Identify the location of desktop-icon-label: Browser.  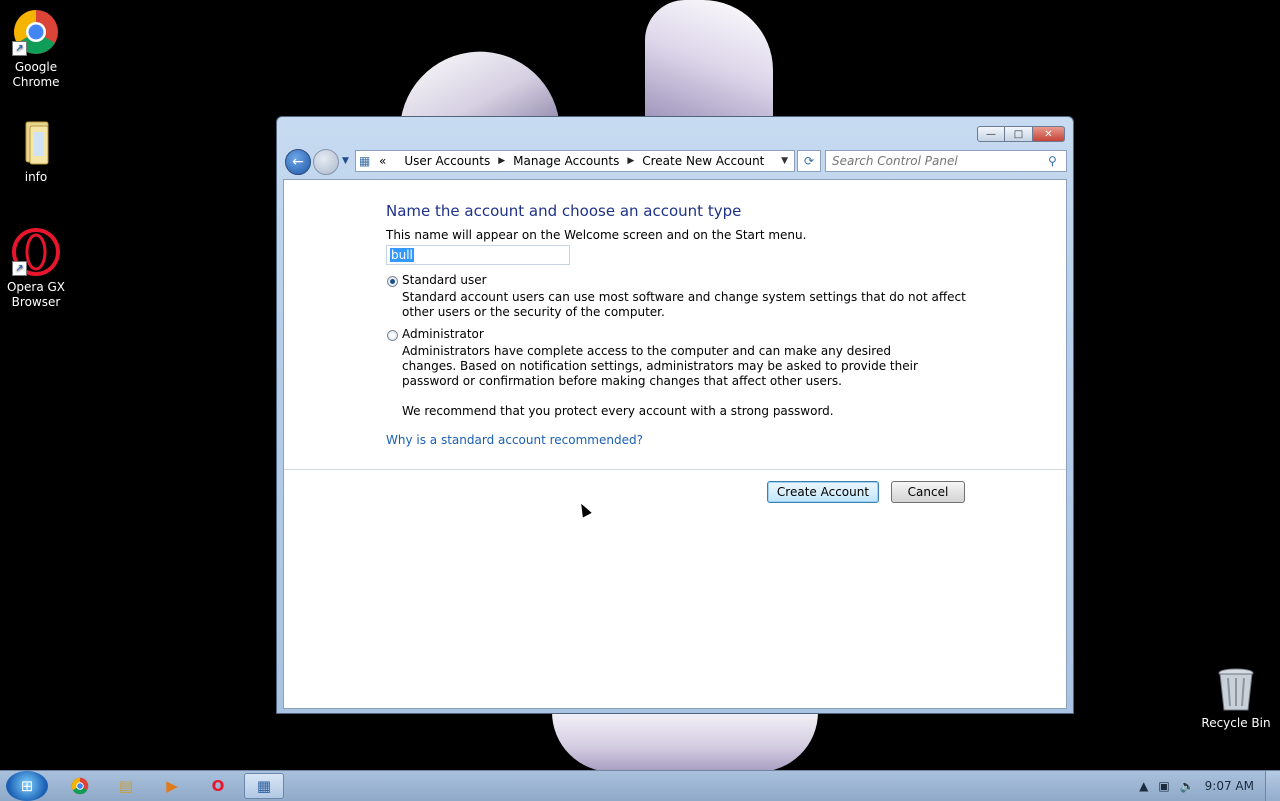
(36, 302).